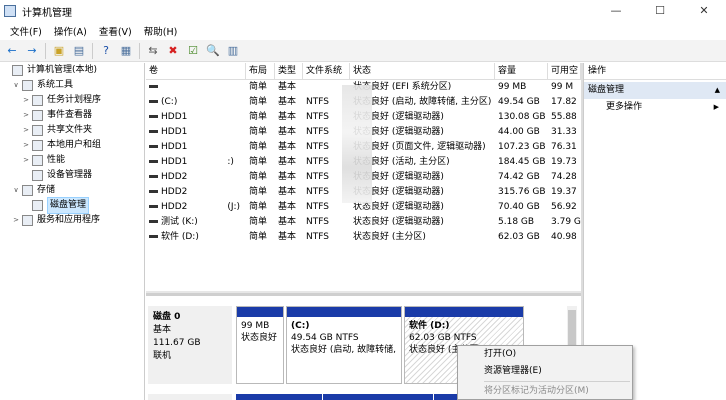 The height and width of the screenshot is (400, 726). I want to click on volume-cell: HDD2, so click(196, 192).